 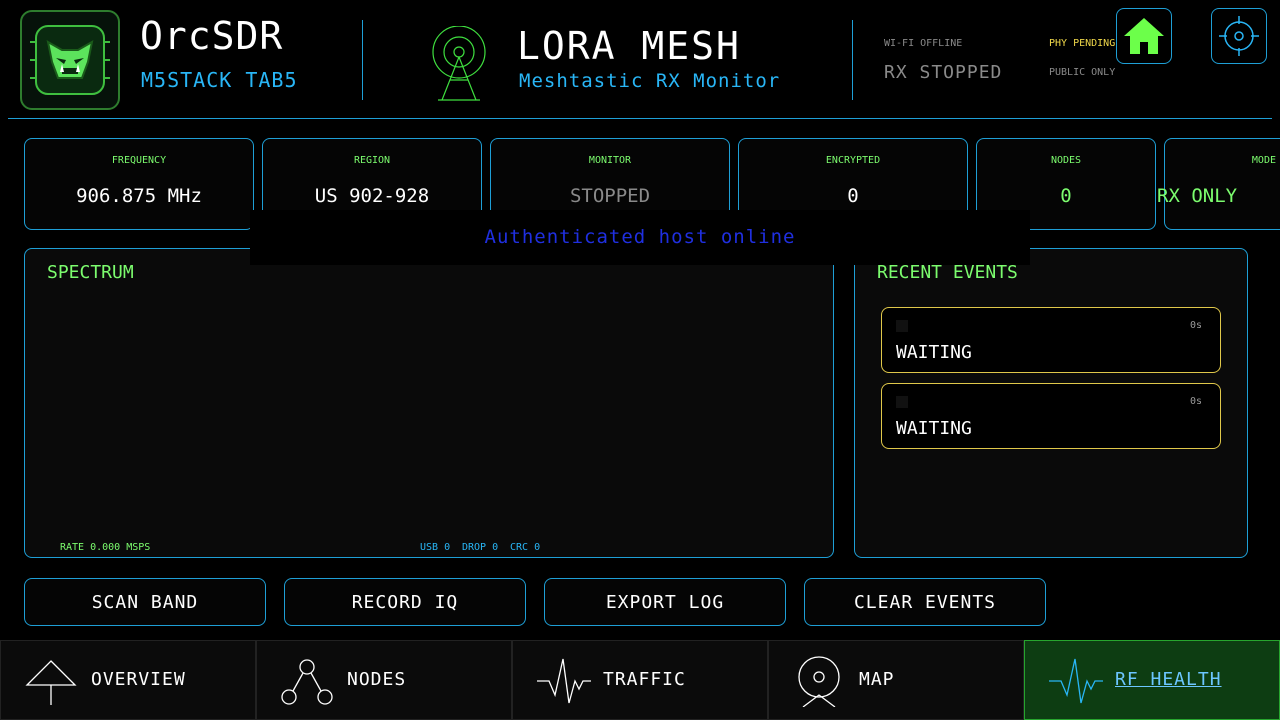 I want to click on stat-value: US 902-928, so click(x=372, y=196).